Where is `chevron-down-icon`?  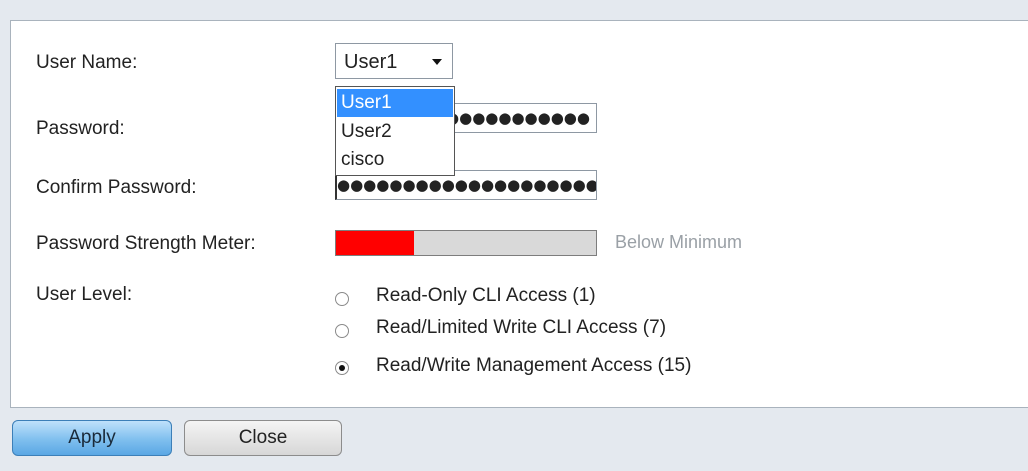
chevron-down-icon is located at coordinates (437, 62).